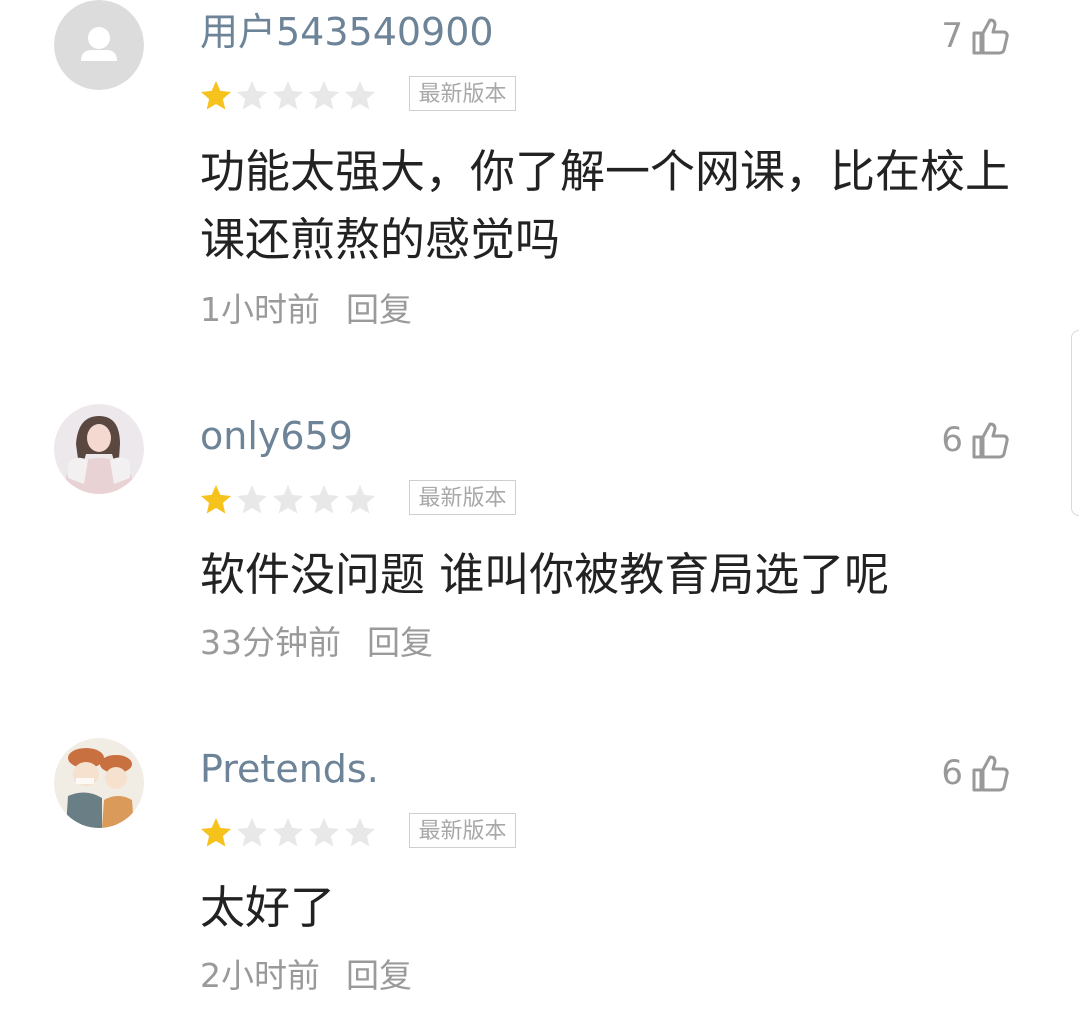  Describe the element at coordinates (952, 36) in the screenshot. I see `like-count: 7` at that location.